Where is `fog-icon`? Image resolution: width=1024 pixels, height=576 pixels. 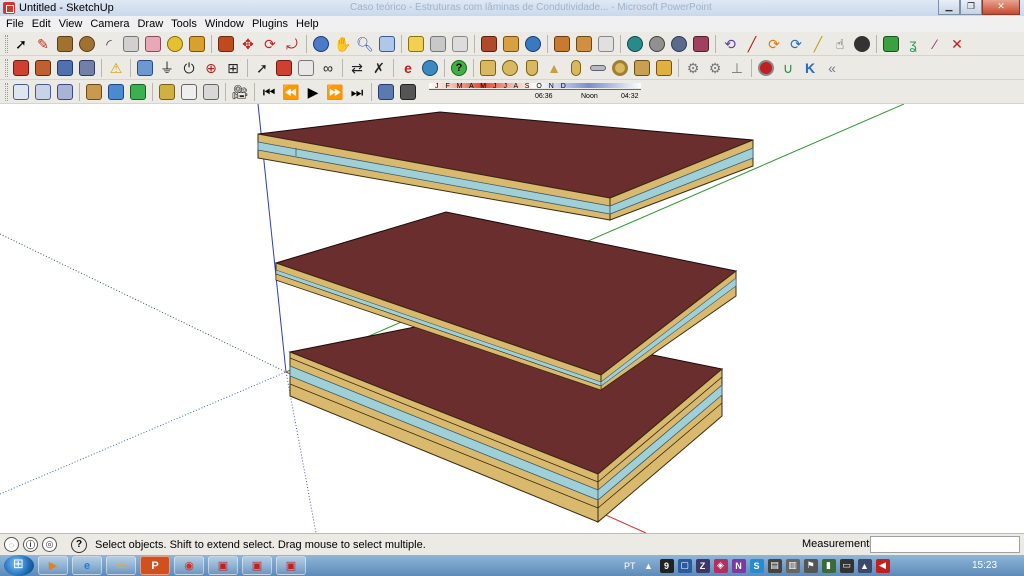
fog-icon is located at coordinates (408, 92).